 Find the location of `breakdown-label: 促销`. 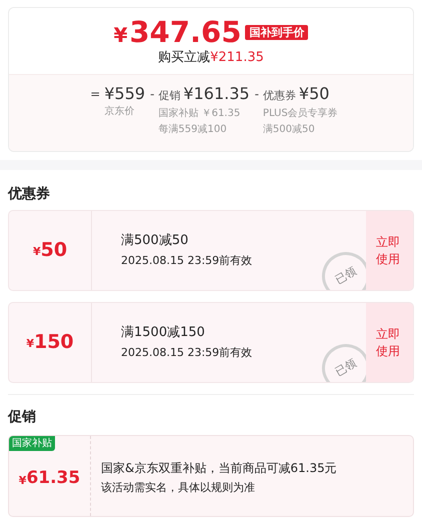

breakdown-label: 促销 is located at coordinates (169, 96).